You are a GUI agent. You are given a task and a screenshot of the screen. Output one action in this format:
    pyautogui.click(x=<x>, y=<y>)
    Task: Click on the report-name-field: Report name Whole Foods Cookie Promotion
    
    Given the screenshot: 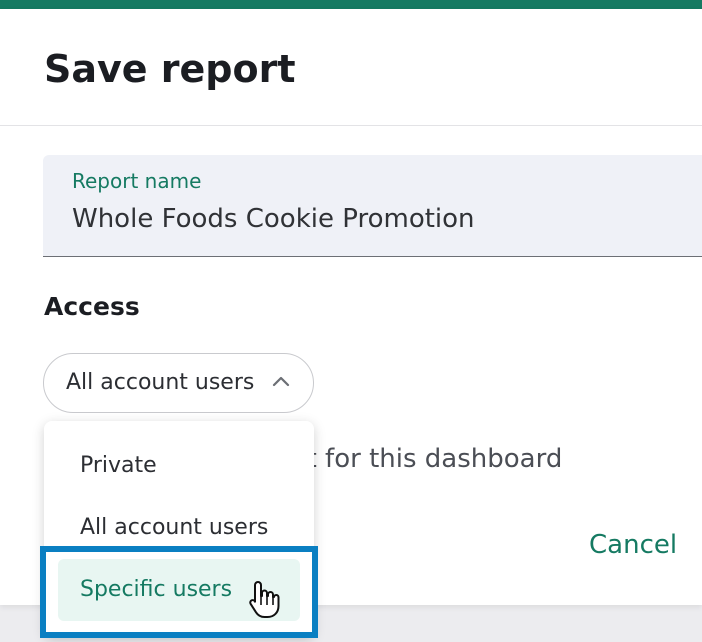 What is the action you would take?
    pyautogui.click(x=372, y=206)
    